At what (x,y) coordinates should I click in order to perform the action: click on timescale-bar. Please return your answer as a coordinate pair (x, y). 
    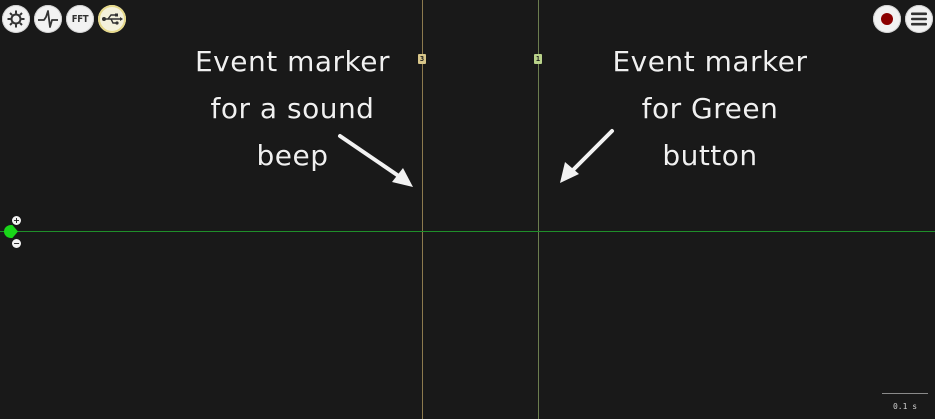
    Looking at the image, I should click on (905, 393).